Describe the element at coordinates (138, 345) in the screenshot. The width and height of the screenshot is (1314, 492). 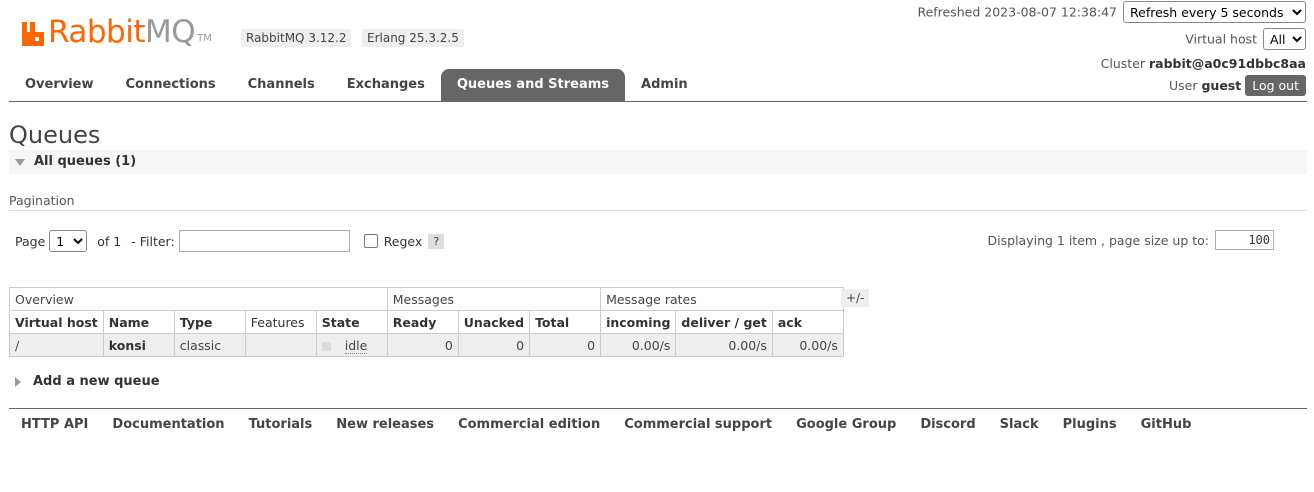
I see `queue-name-link: konsi` at that location.